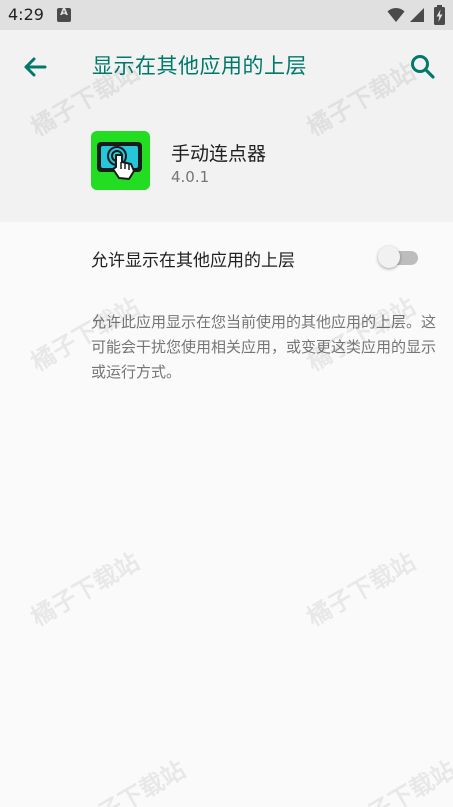  What do you see at coordinates (439, 15) in the screenshot?
I see `battery-charging-icon` at bounding box center [439, 15].